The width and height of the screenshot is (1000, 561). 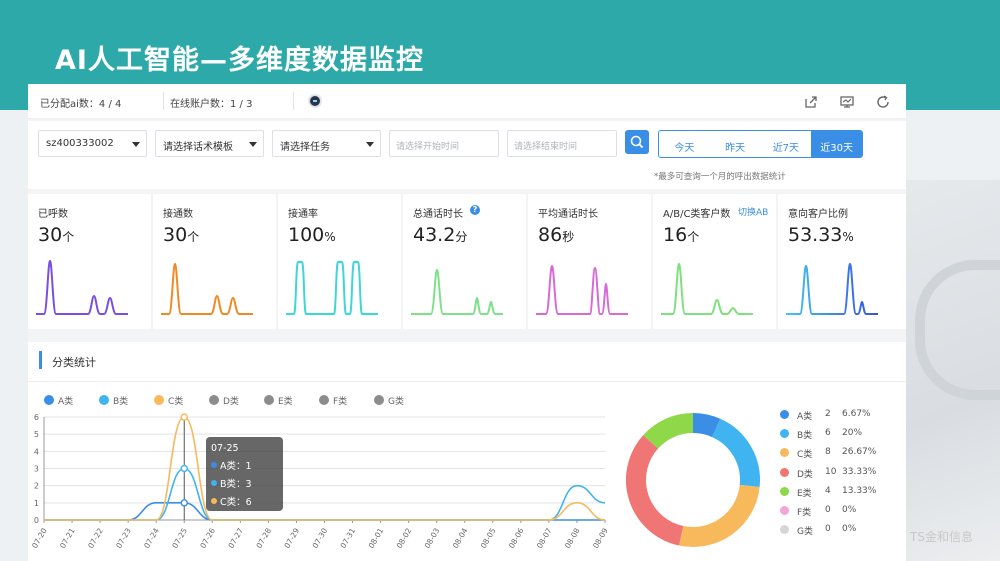 I want to click on x-tick-label: 08-09, so click(x=600, y=538).